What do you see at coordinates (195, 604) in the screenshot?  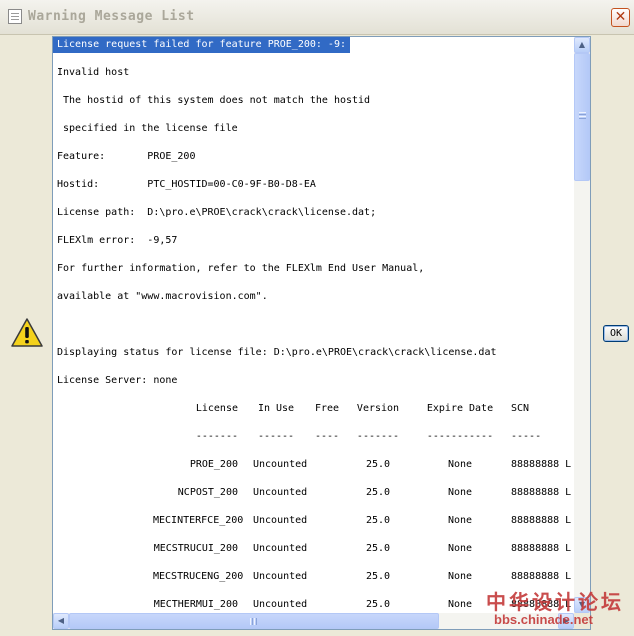 I see `table-cell: MECTHERMUI_200` at bounding box center [195, 604].